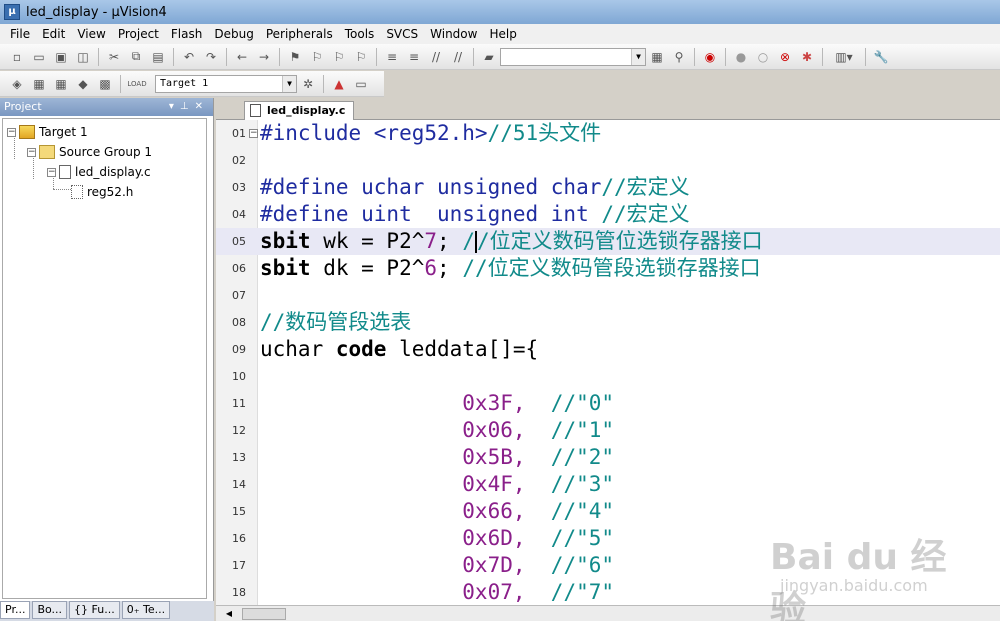 This screenshot has height=621, width=1000. Describe the element at coordinates (20, 34) in the screenshot. I see `menu-file: File` at that location.